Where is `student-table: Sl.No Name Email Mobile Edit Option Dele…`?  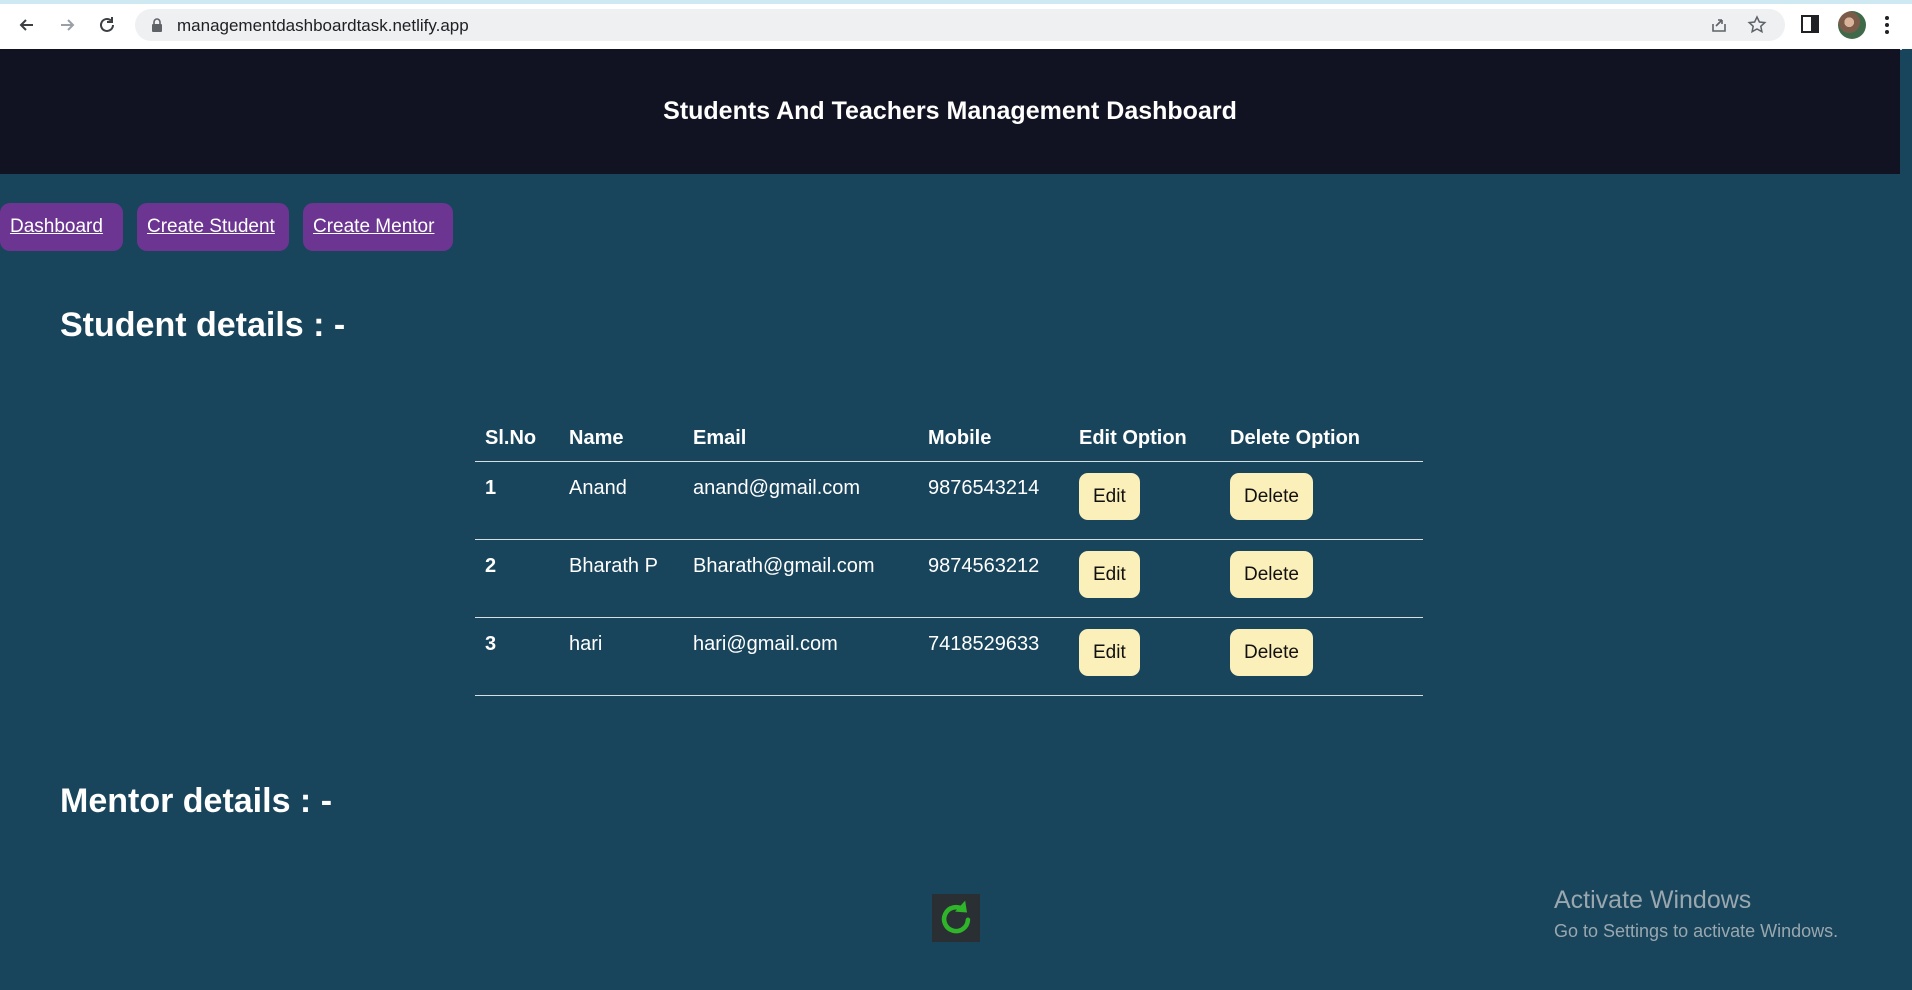 student-table: Sl.No Name Email Mobile Edit Option Dele… is located at coordinates (949, 556).